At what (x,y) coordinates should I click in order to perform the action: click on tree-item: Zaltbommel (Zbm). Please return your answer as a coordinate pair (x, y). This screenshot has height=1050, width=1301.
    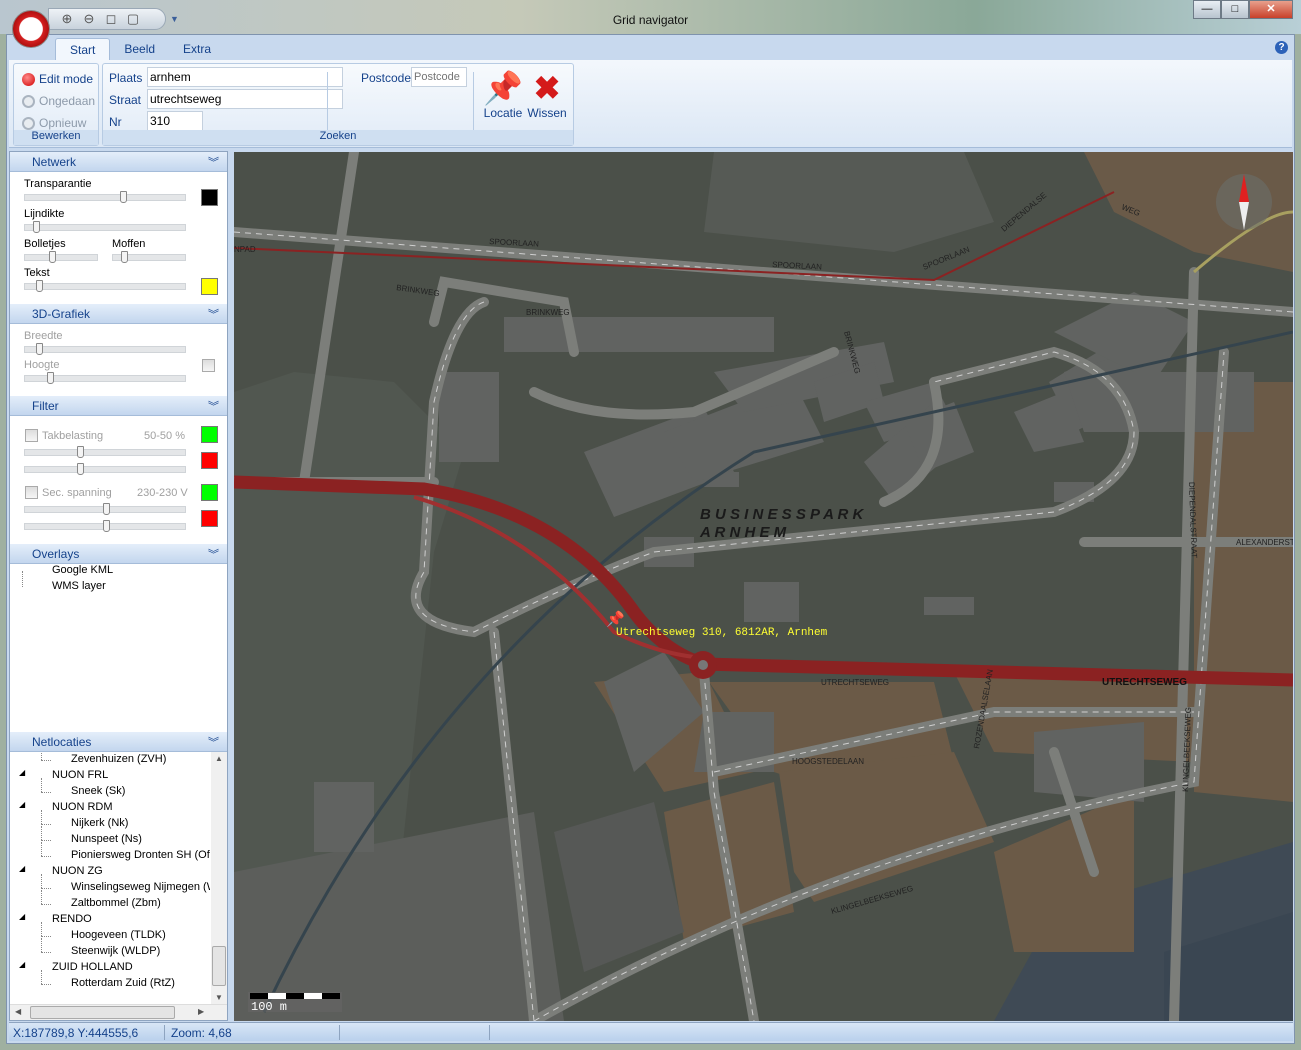
    Looking at the image, I should click on (116, 903).